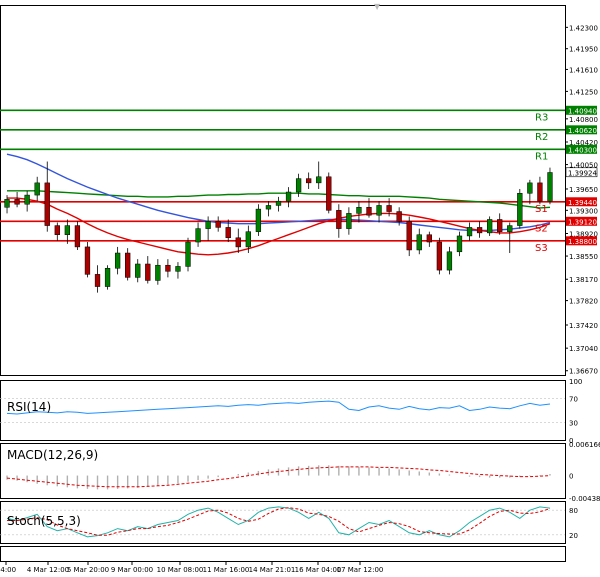 This screenshot has height=577, width=600. What do you see at coordinates (583, 120) in the screenshot?
I see `price-tick-label: 1.40800` at bounding box center [583, 120].